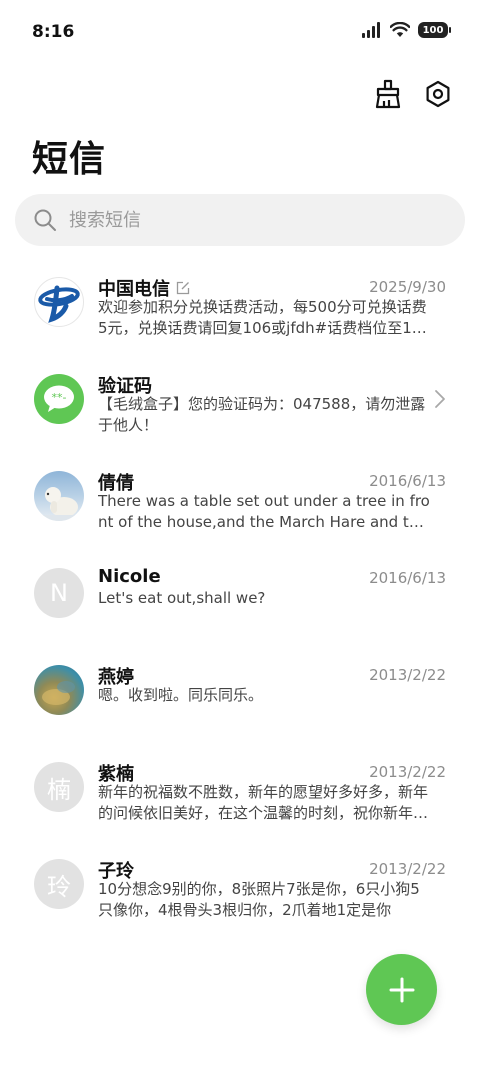  Describe the element at coordinates (45, 220) in the screenshot. I see `search-icon` at that location.